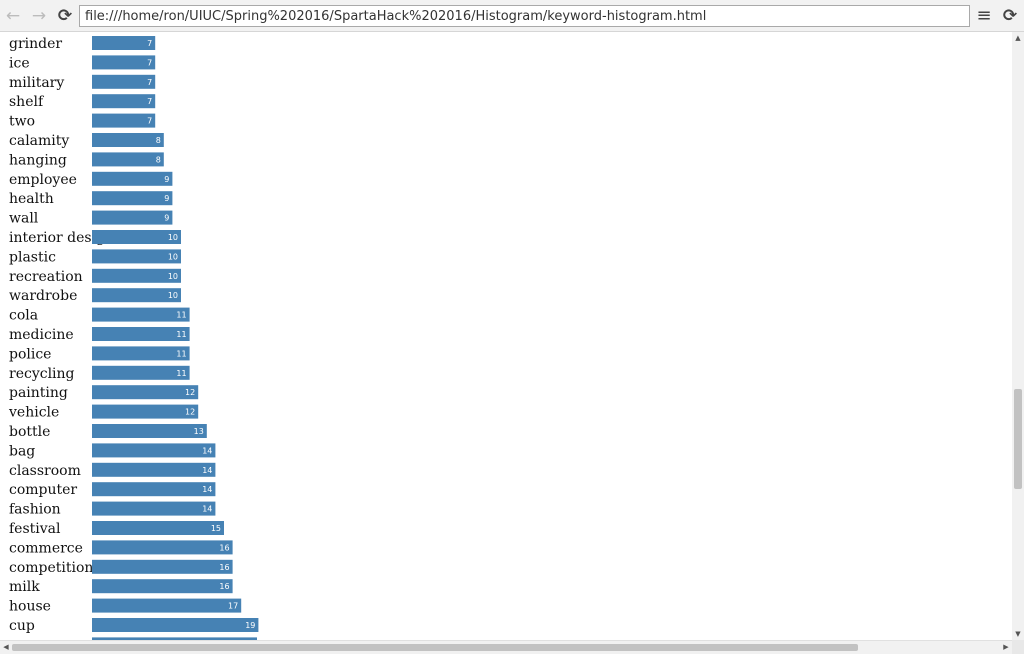 Image resolution: width=1024 pixels, height=654 pixels. I want to click on keyword-label: recreation, so click(46, 277).